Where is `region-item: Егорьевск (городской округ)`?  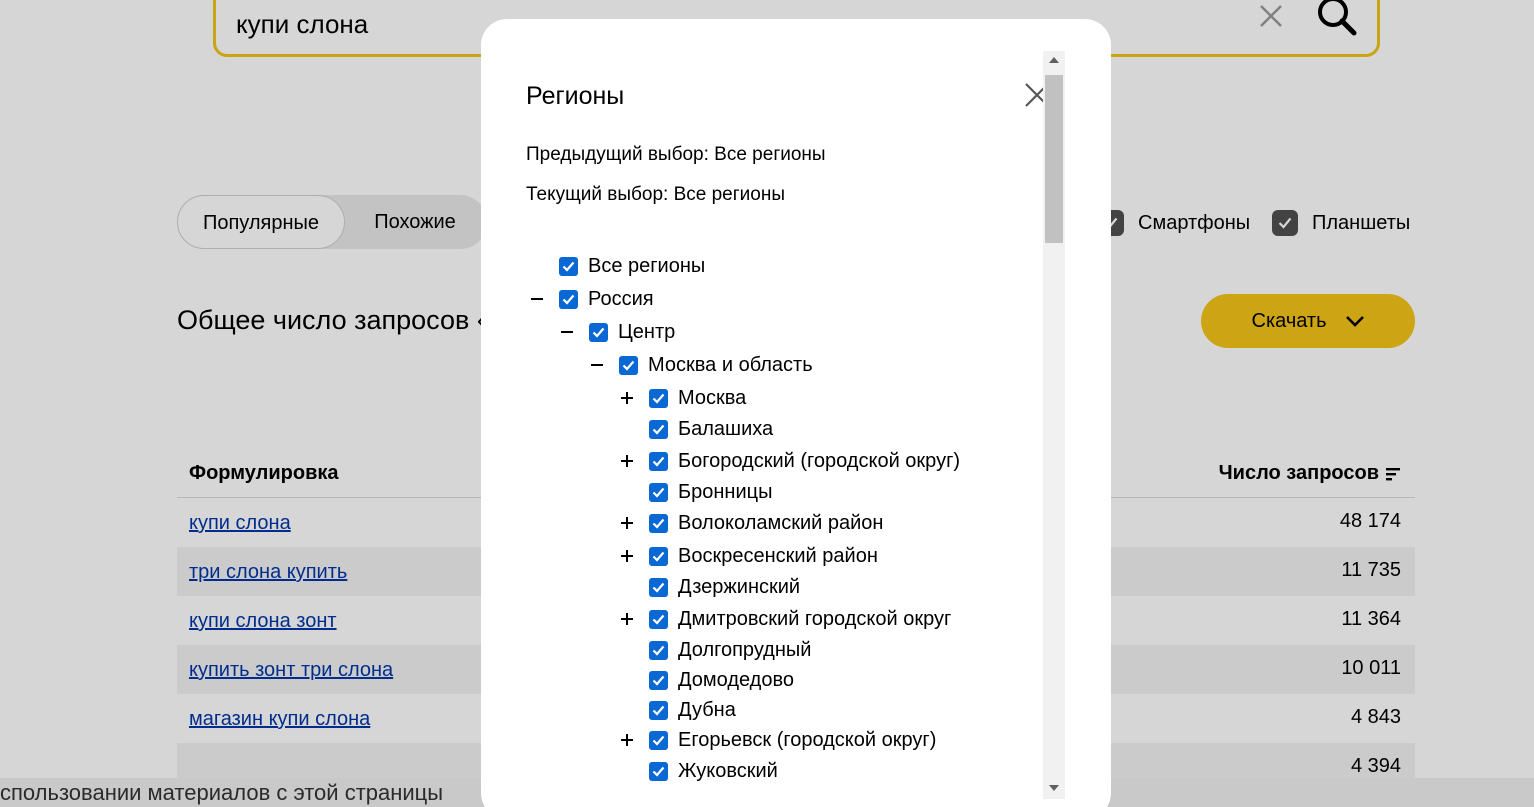 region-item: Егорьевск (городской округ) is located at coordinates (779, 740).